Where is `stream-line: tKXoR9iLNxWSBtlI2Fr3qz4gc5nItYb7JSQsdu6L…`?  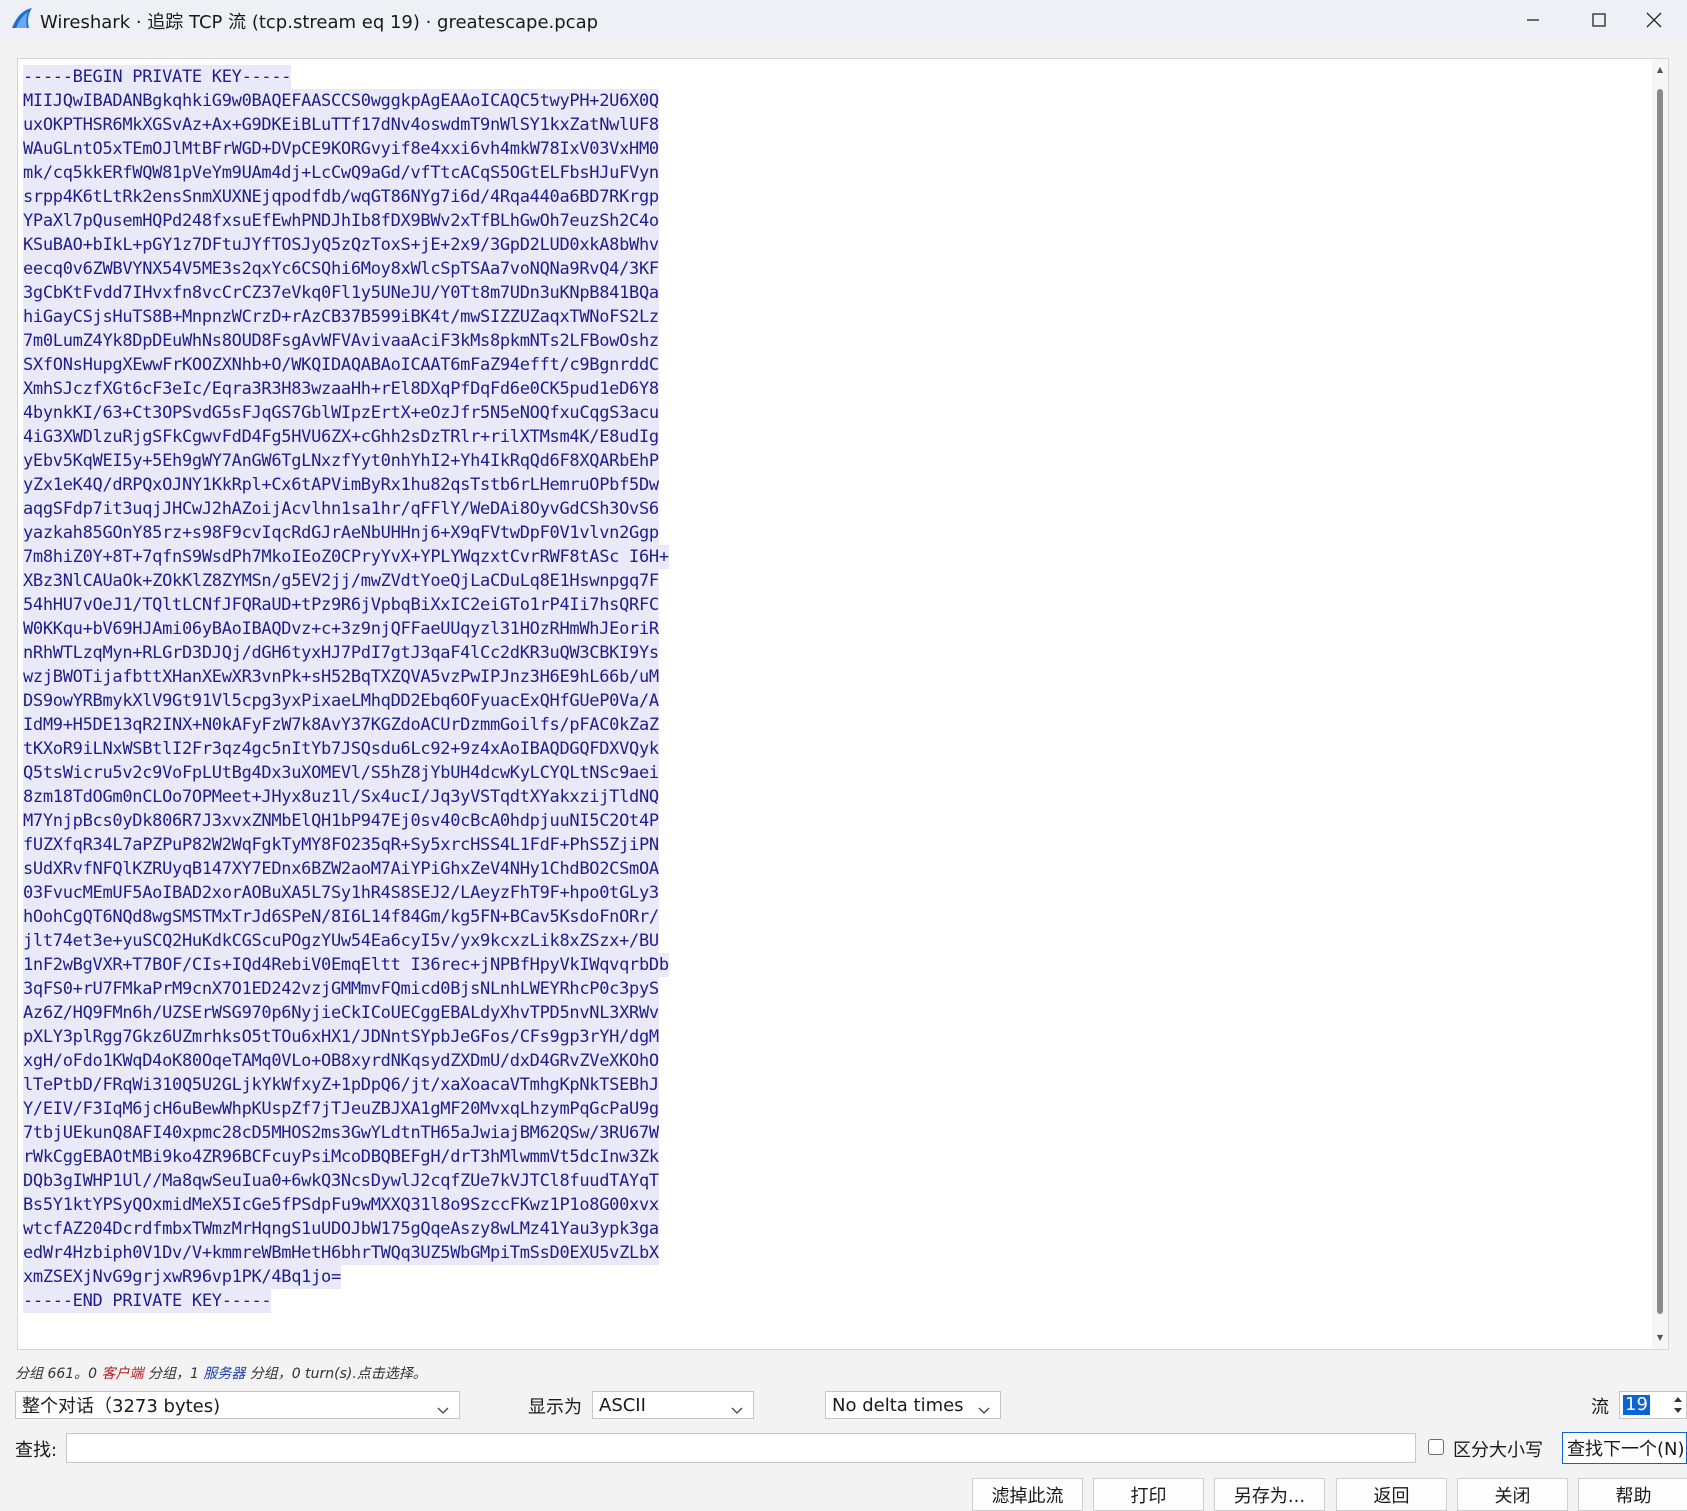 stream-line: tKXoR9iLNxWSBtlI2Fr3qz4gc5nItYb7JSQsdu6L… is located at coordinates (341, 749).